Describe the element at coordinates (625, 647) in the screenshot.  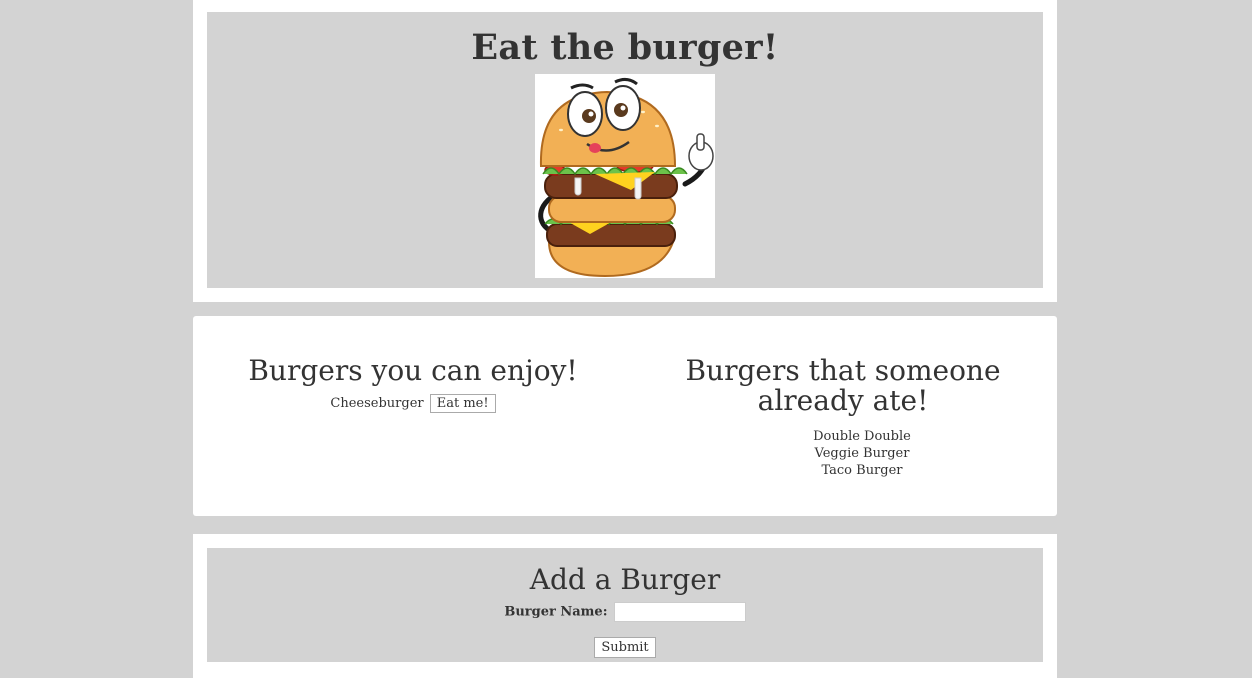
I see `submit-button: Submit` at that location.